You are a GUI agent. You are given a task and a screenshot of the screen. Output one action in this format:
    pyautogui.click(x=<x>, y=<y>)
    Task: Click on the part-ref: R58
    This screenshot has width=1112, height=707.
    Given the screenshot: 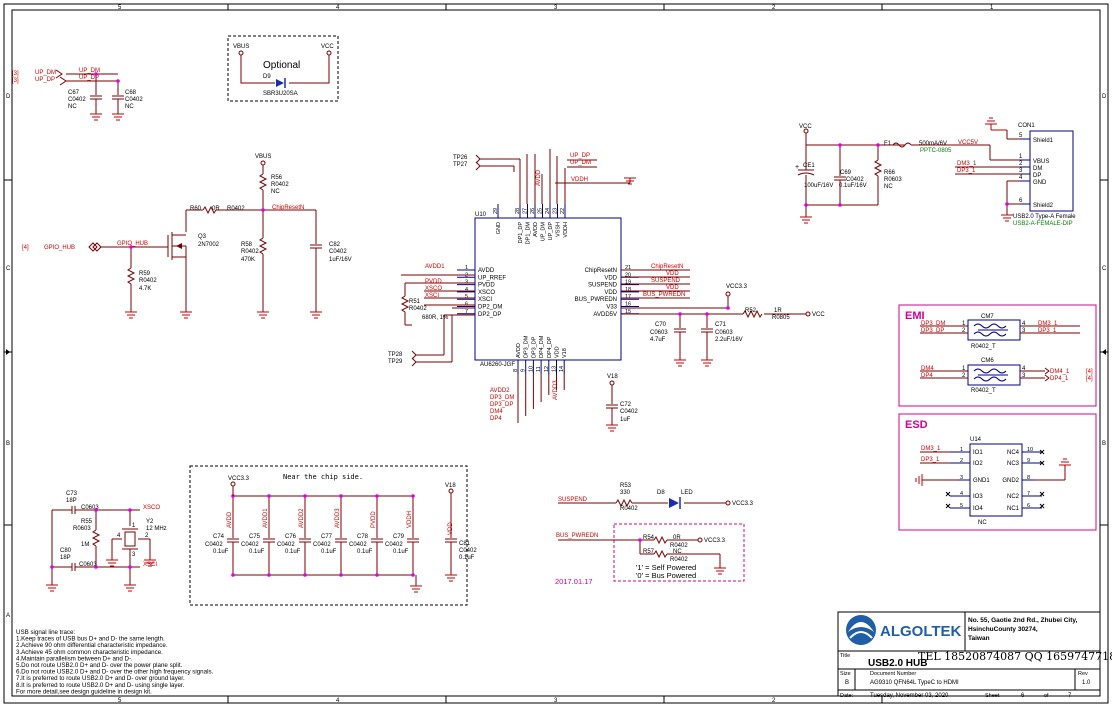 What is the action you would take?
    pyautogui.click(x=247, y=245)
    